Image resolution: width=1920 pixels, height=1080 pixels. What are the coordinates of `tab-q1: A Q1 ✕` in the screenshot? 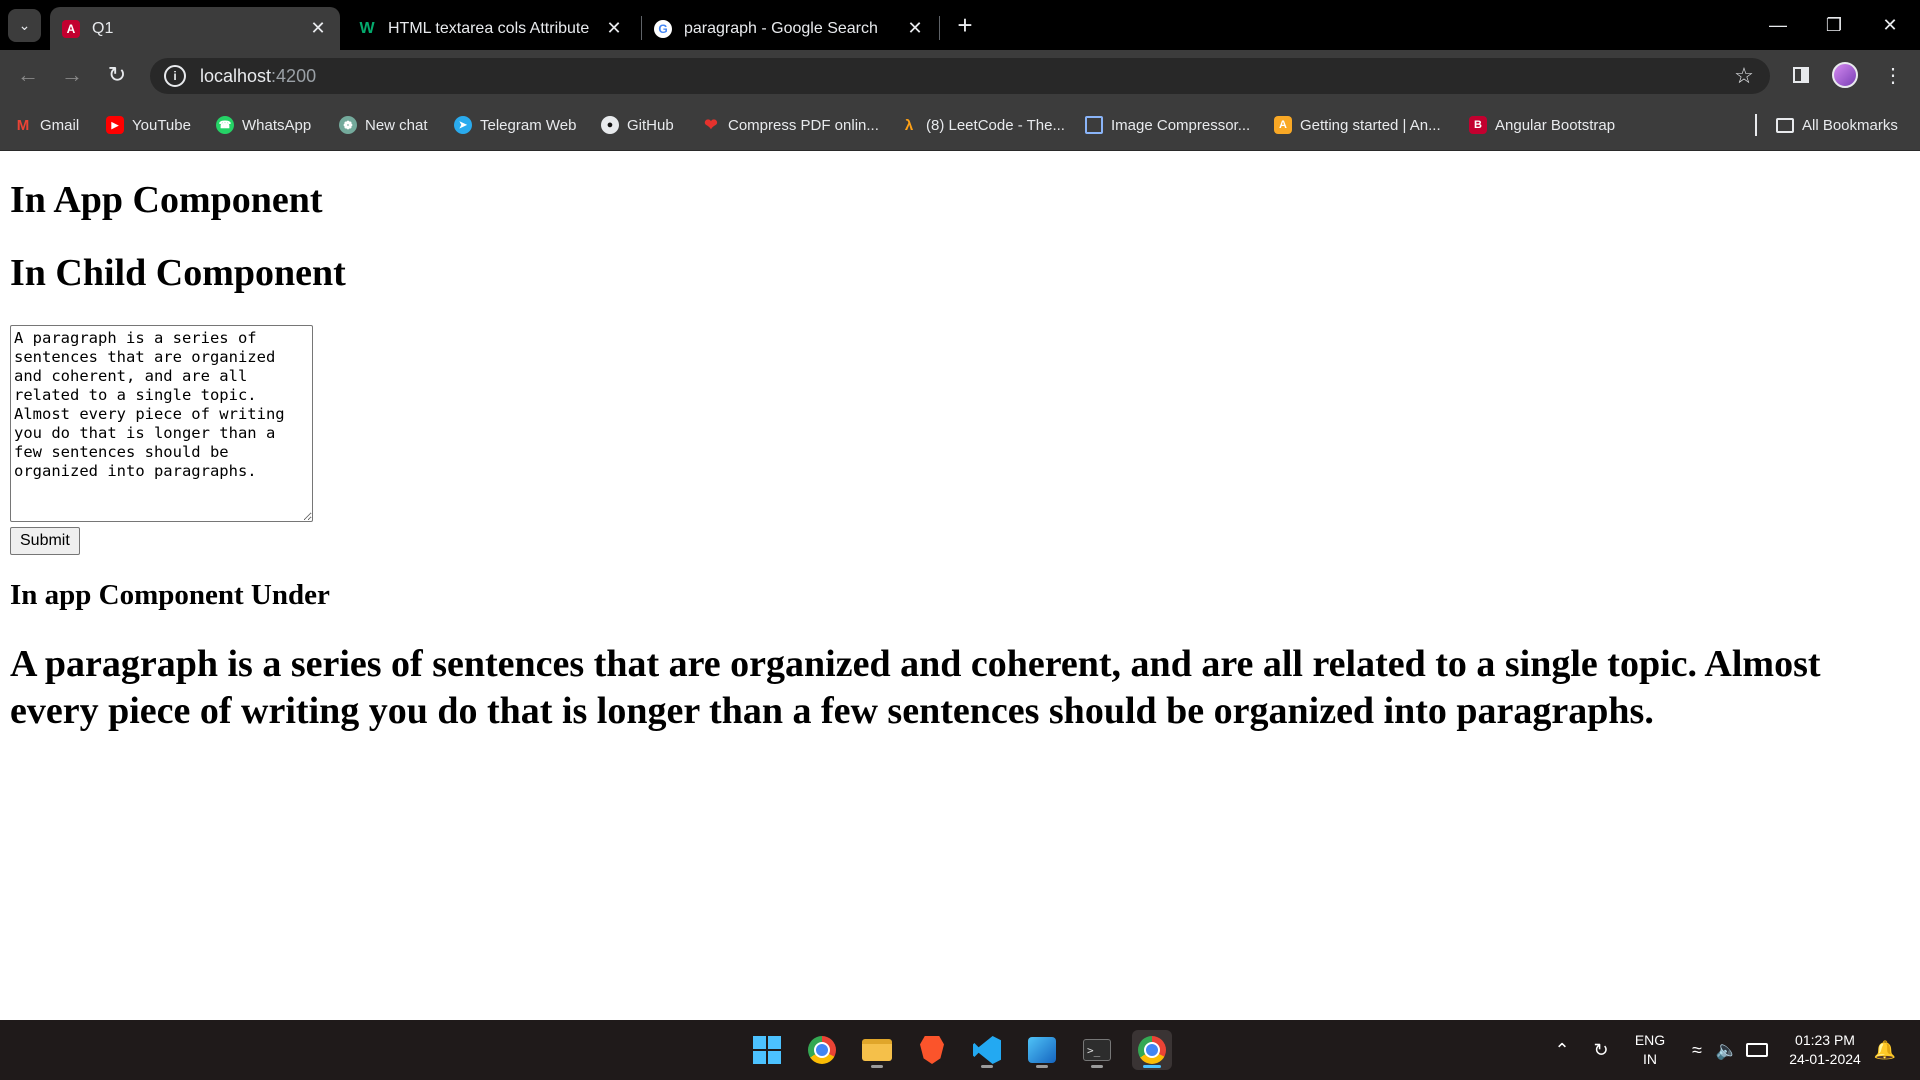 It's located at (195, 28).